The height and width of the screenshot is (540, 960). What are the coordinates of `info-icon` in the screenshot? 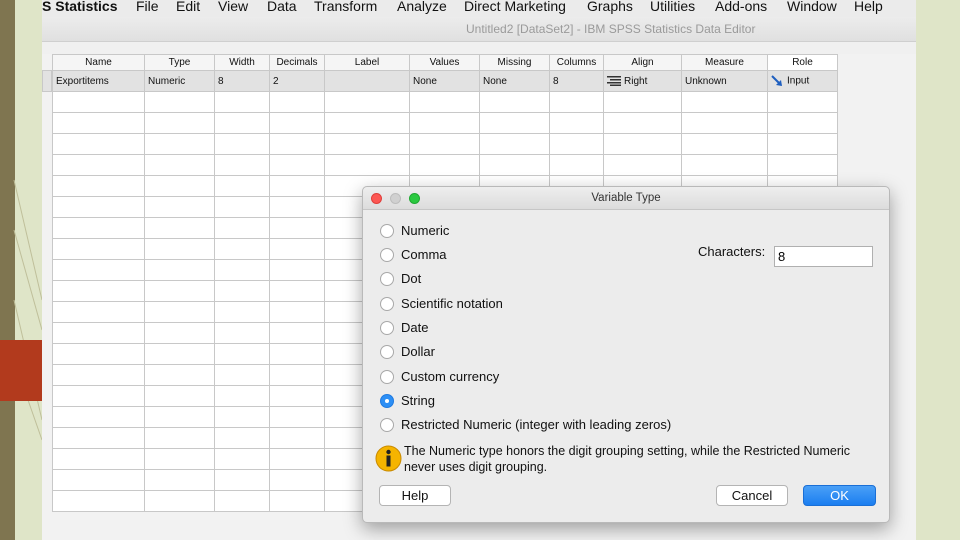 It's located at (388, 458).